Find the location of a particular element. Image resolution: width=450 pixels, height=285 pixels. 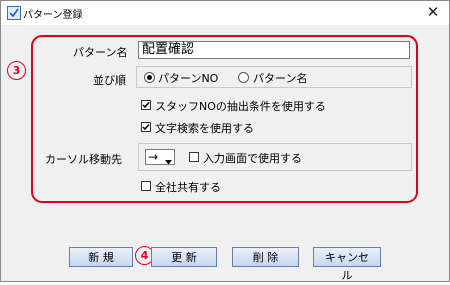

sort-radio-pattern-no is located at coordinates (149, 77).